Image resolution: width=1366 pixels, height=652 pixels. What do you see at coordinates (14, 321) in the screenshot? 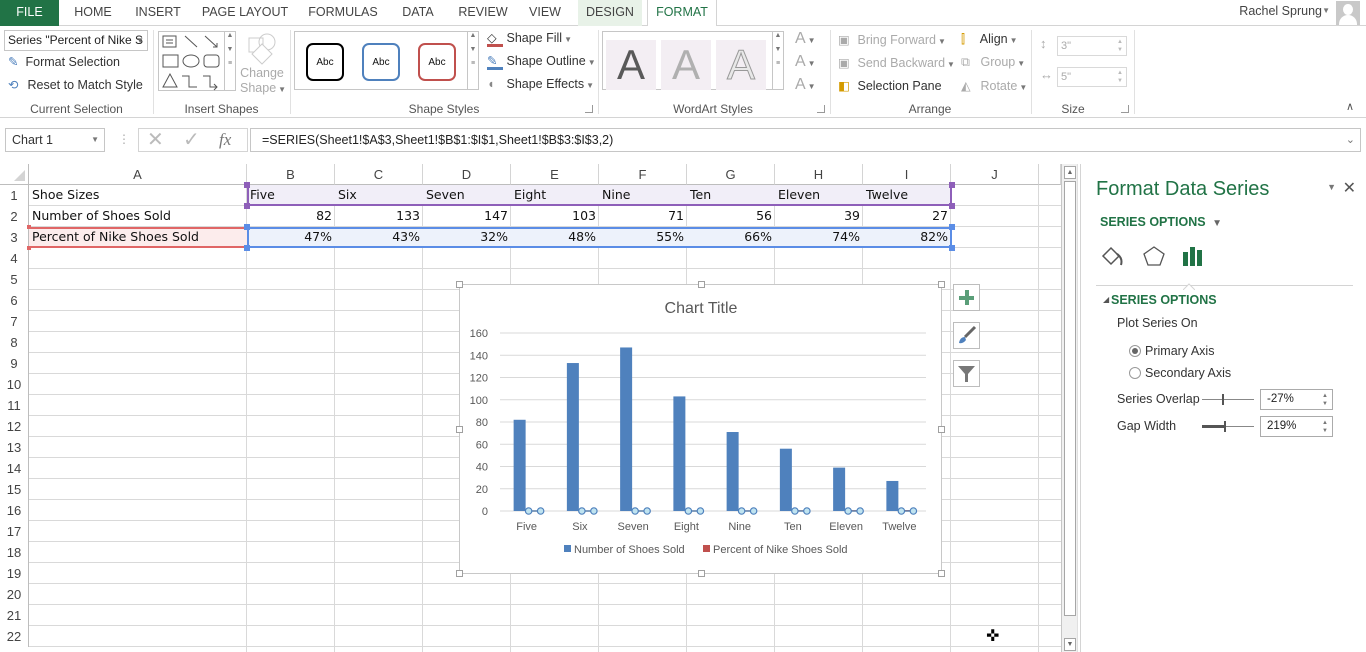
I see `row-header-7: 7` at bounding box center [14, 321].